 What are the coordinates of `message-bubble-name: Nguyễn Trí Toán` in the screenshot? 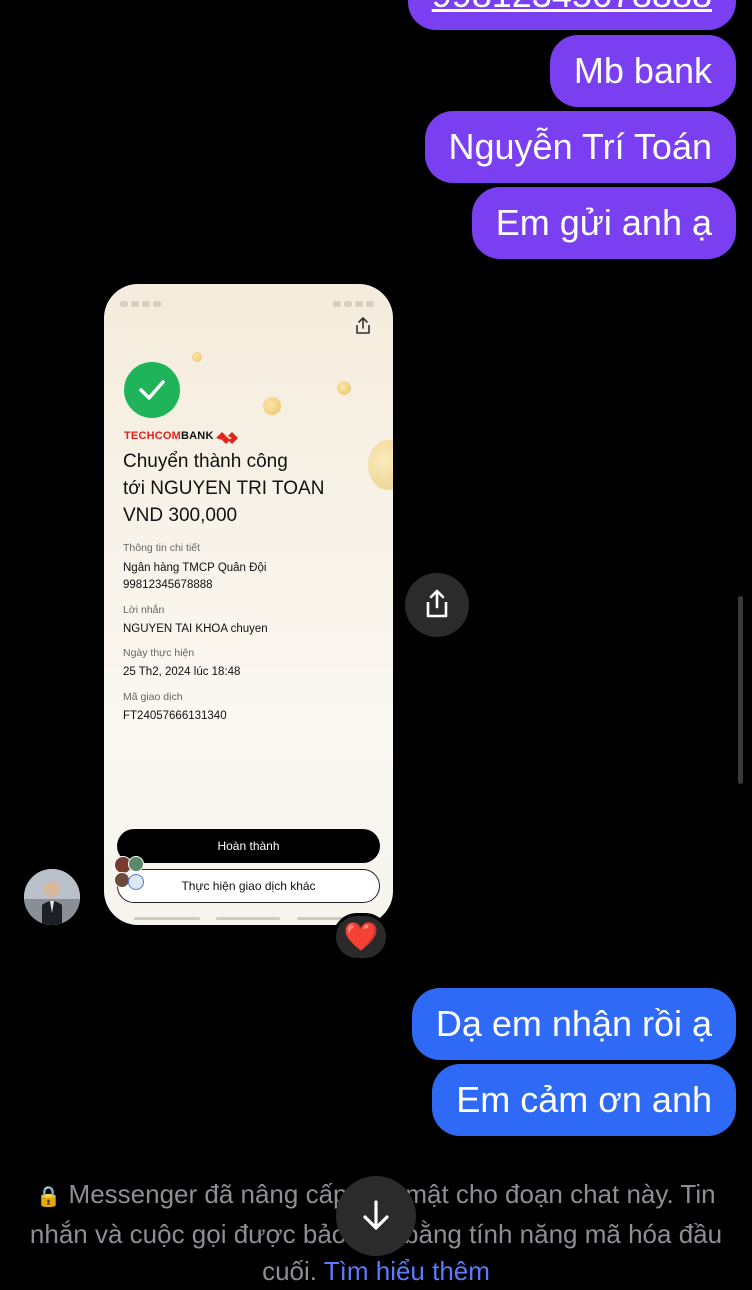 It's located at (580, 147).